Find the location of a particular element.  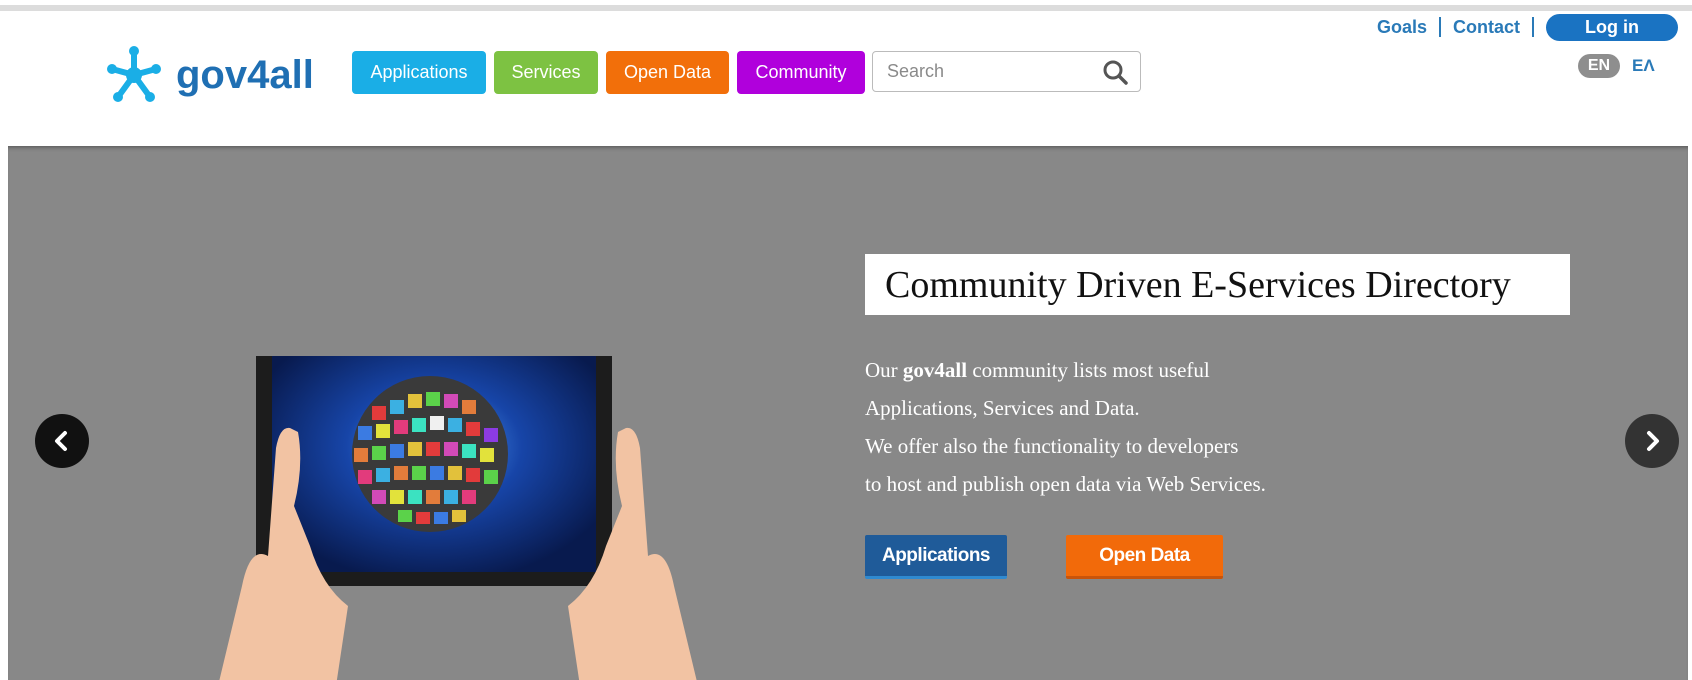

top-links: Goals Contact Log in is located at coordinates (1528, 27).